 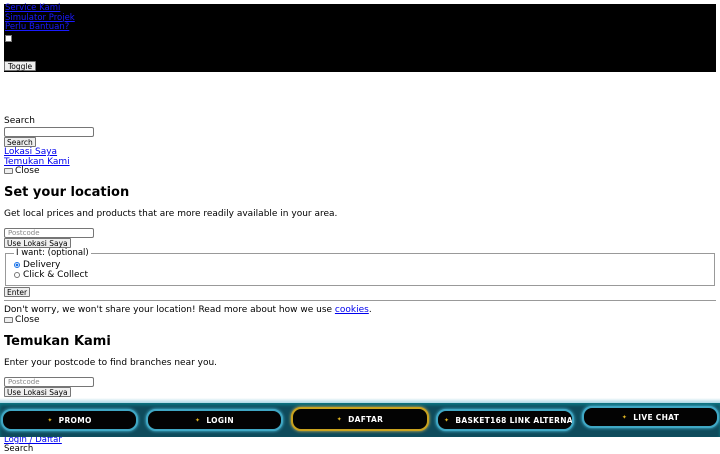 What do you see at coordinates (30, 152) in the screenshot?
I see `my-location-link: Lokasi Saya` at bounding box center [30, 152].